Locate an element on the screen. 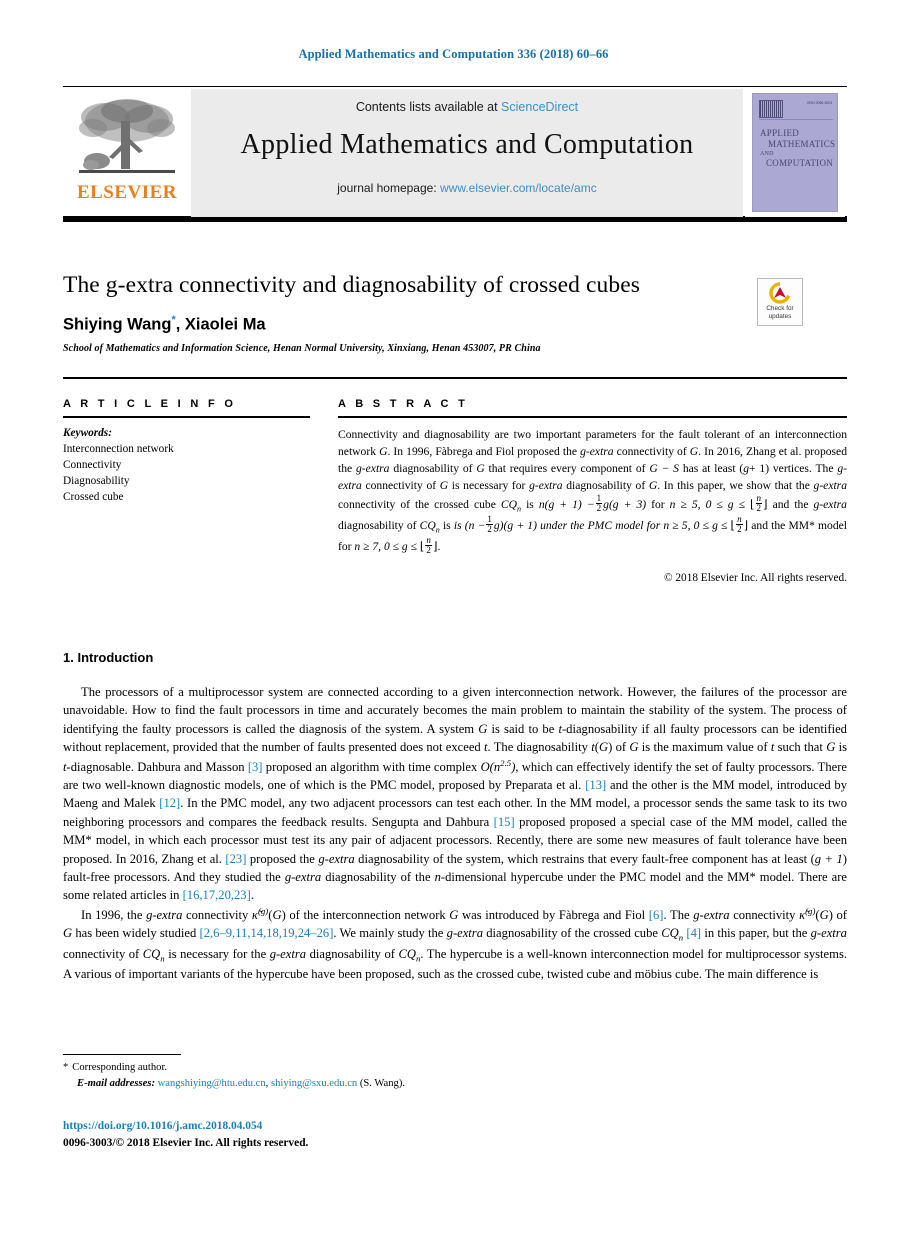 This screenshot has height=1238, width=907. p2-t: diagnosability of the crossed cube is located at coordinates (572, 933).